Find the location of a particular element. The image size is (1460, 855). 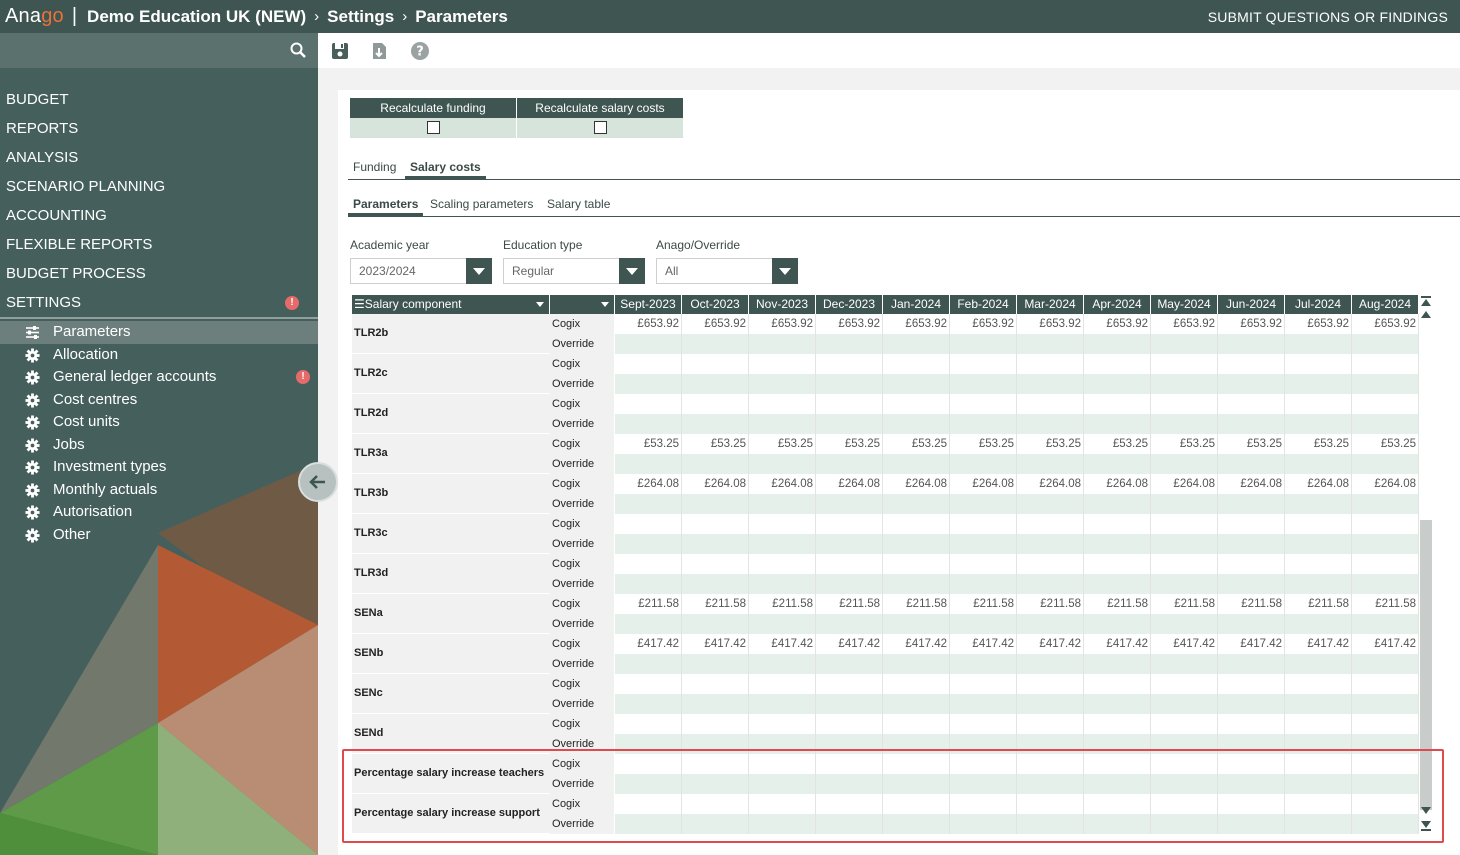

nav-item-scenario-planning: SCENARIO PLANNING is located at coordinates (159, 186).